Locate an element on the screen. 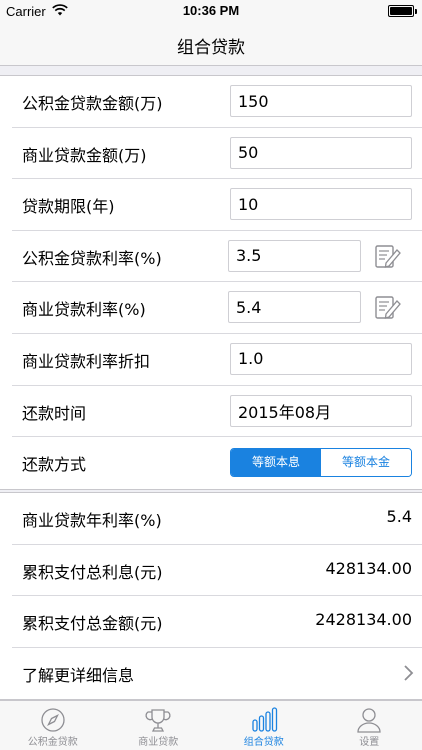 Image resolution: width=422 pixels, height=750 pixels. edit-commercial-rate-icon is located at coordinates (387, 307).